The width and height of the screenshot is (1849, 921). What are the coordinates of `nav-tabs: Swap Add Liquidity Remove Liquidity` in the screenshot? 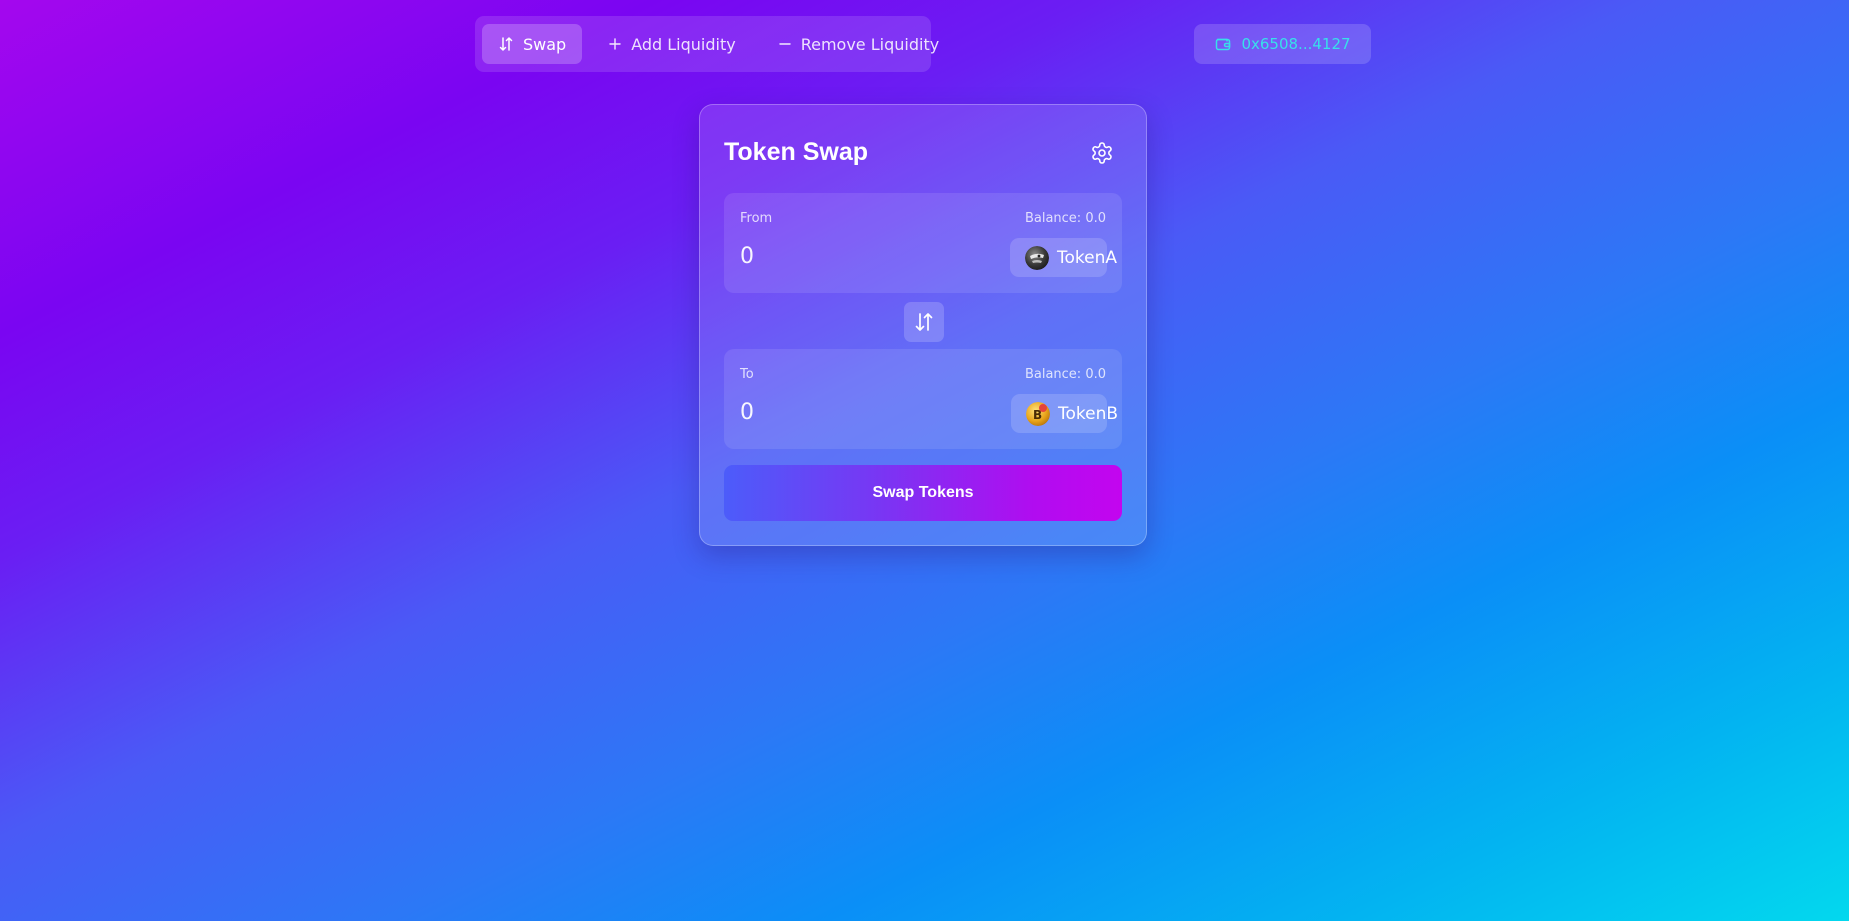 It's located at (707, 44).